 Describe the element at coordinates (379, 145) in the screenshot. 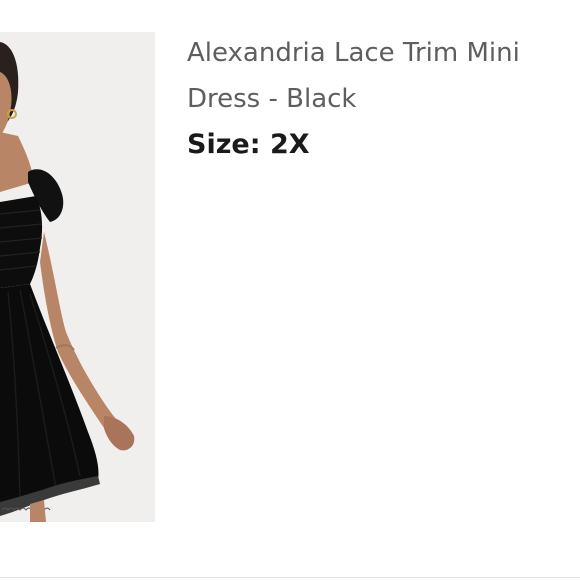

I see `product-size: Size: 2X` at that location.